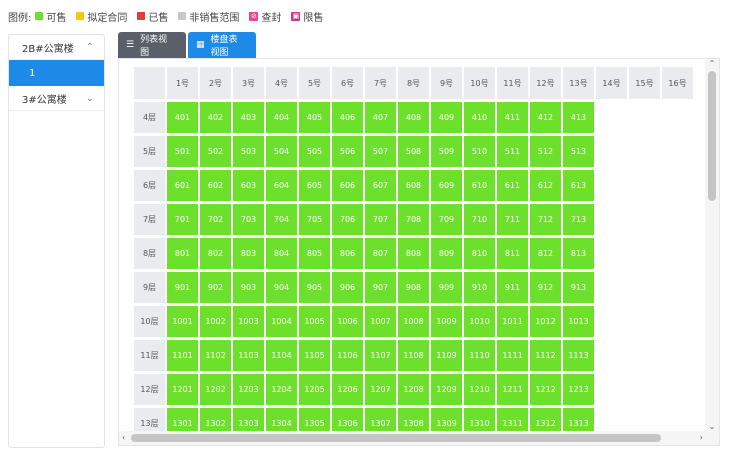  What do you see at coordinates (512, 355) in the screenshot?
I see `room-cell: 1111` at bounding box center [512, 355].